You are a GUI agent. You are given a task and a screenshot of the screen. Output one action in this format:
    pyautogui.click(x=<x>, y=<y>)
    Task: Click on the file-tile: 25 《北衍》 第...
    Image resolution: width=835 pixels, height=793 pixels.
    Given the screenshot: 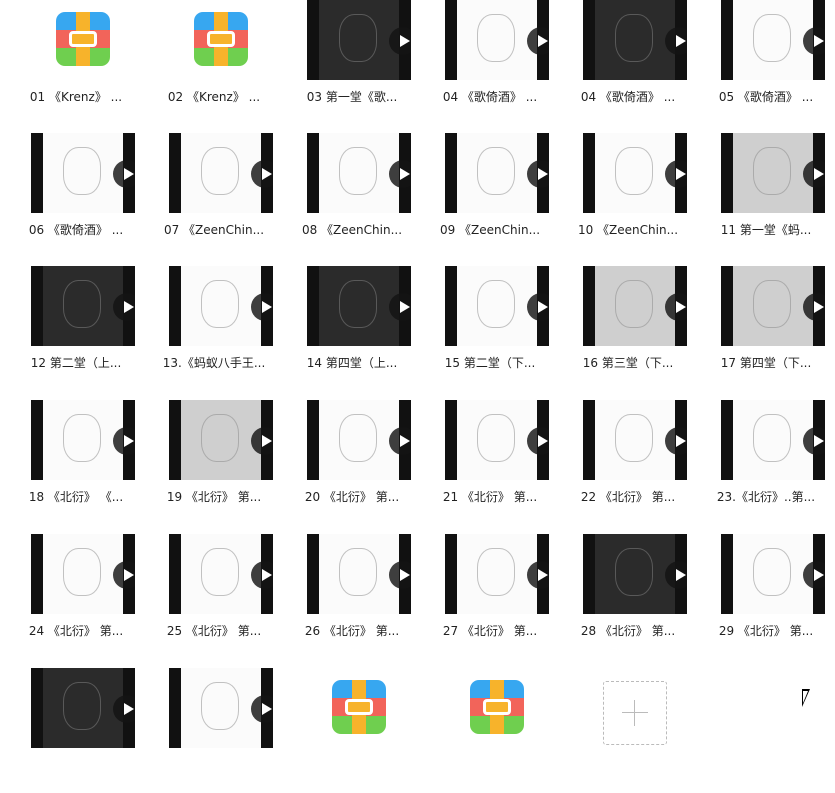 What is the action you would take?
    pyautogui.click(x=214, y=596)
    